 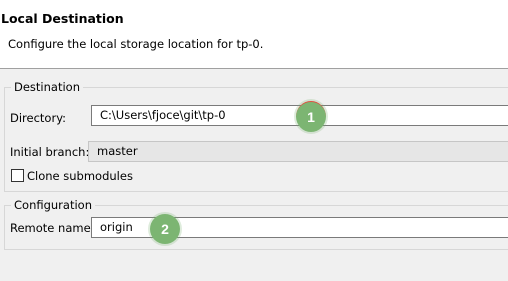 I want to click on page-title: Local Destination, so click(x=62, y=18).